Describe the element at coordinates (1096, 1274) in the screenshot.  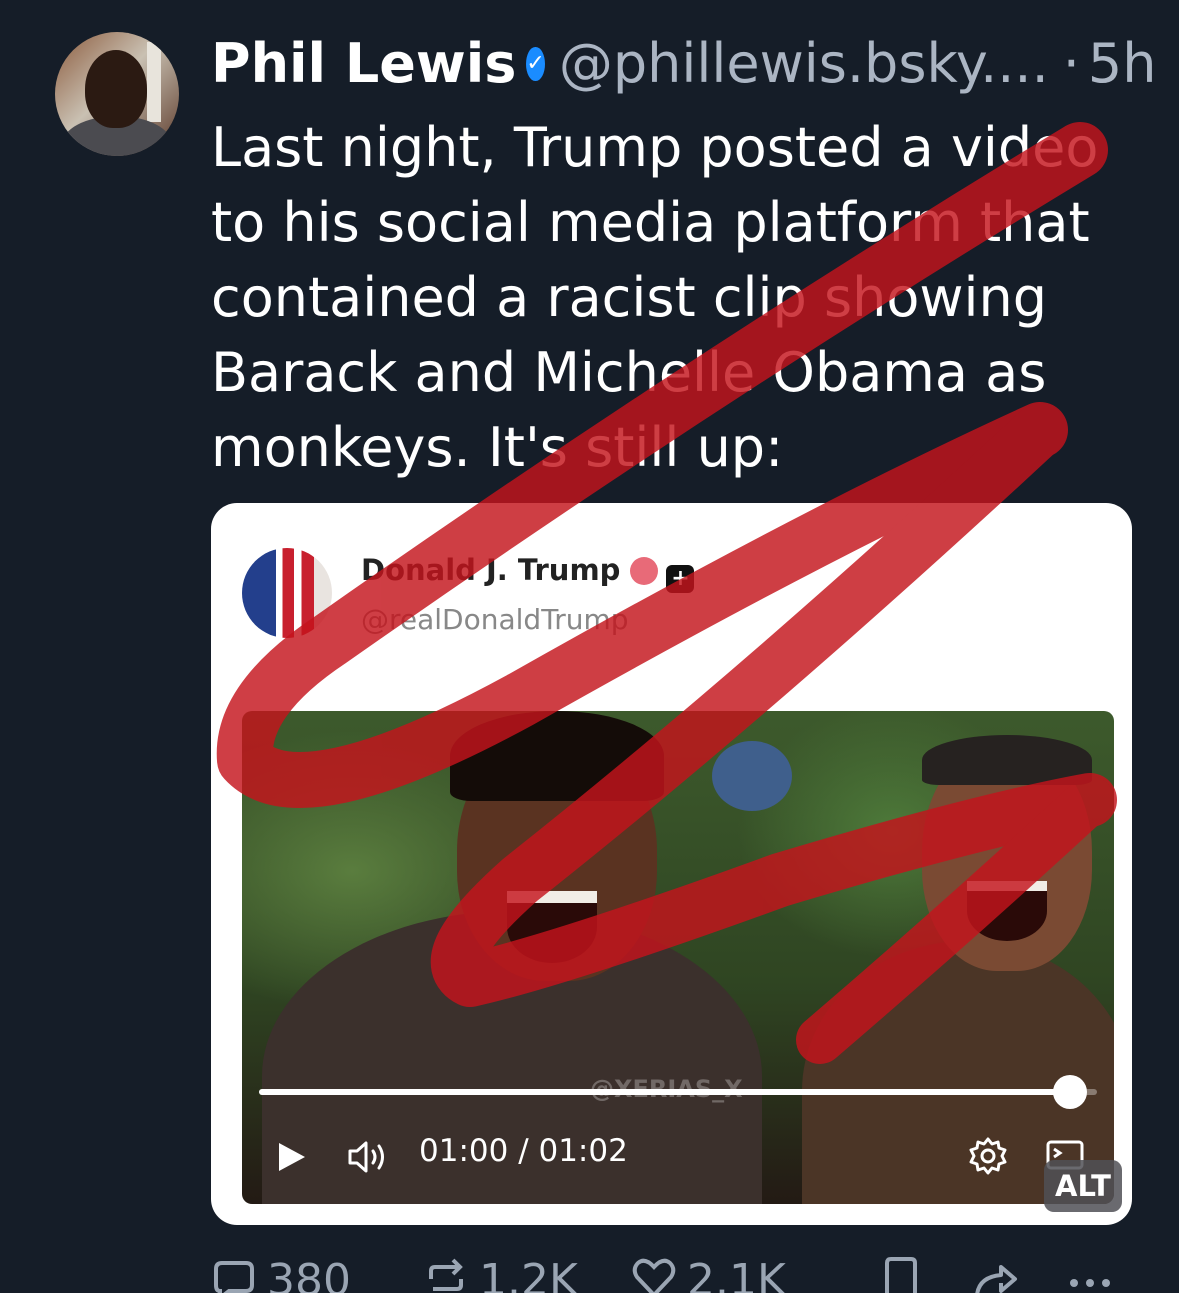
I see `more-button` at that location.